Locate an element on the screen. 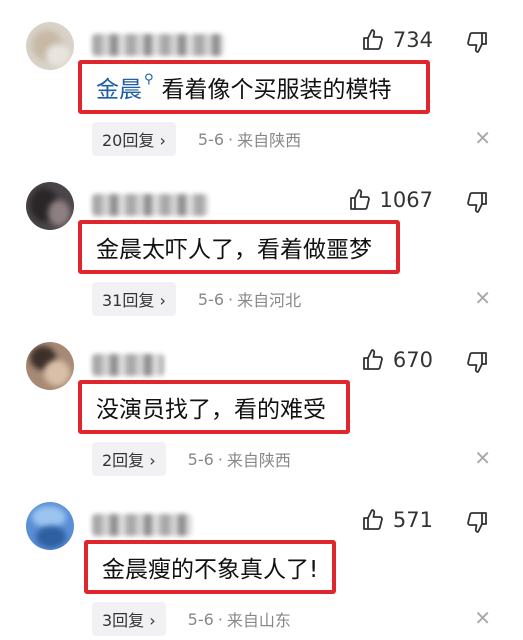 The width and height of the screenshot is (523, 640). like-count: 1067 is located at coordinates (406, 200).